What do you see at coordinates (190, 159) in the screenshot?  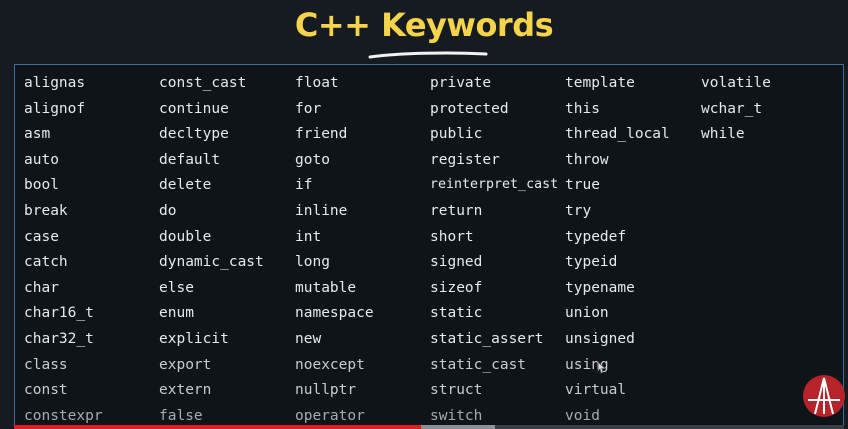 I see `keyword: default` at bounding box center [190, 159].